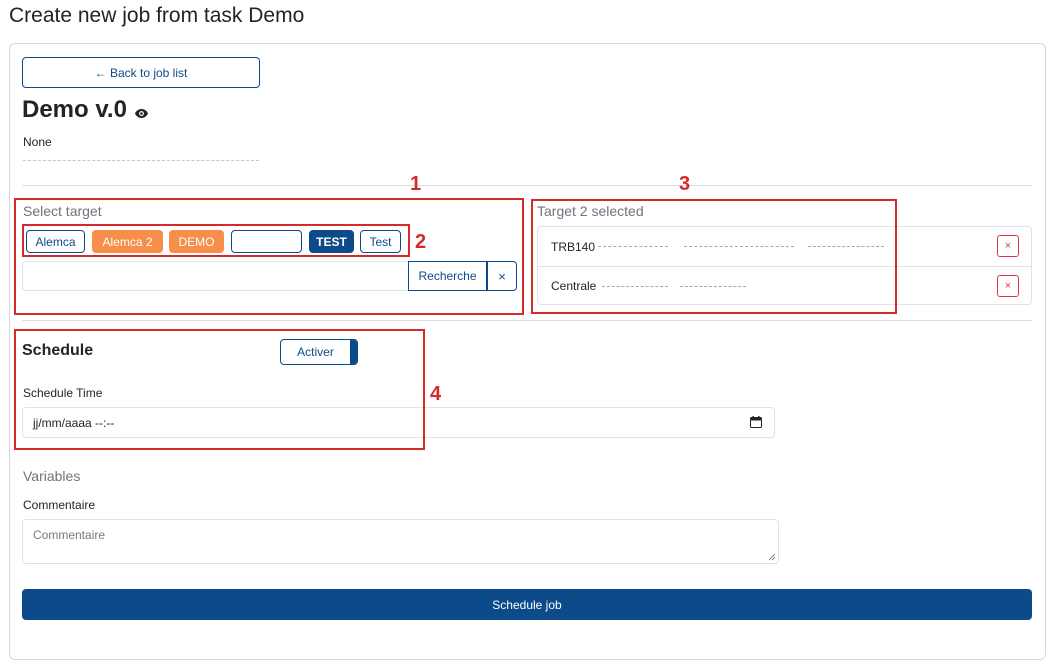 This screenshot has width=1054, height=666. What do you see at coordinates (37, 142) in the screenshot?
I see `task-description: None` at bounding box center [37, 142].